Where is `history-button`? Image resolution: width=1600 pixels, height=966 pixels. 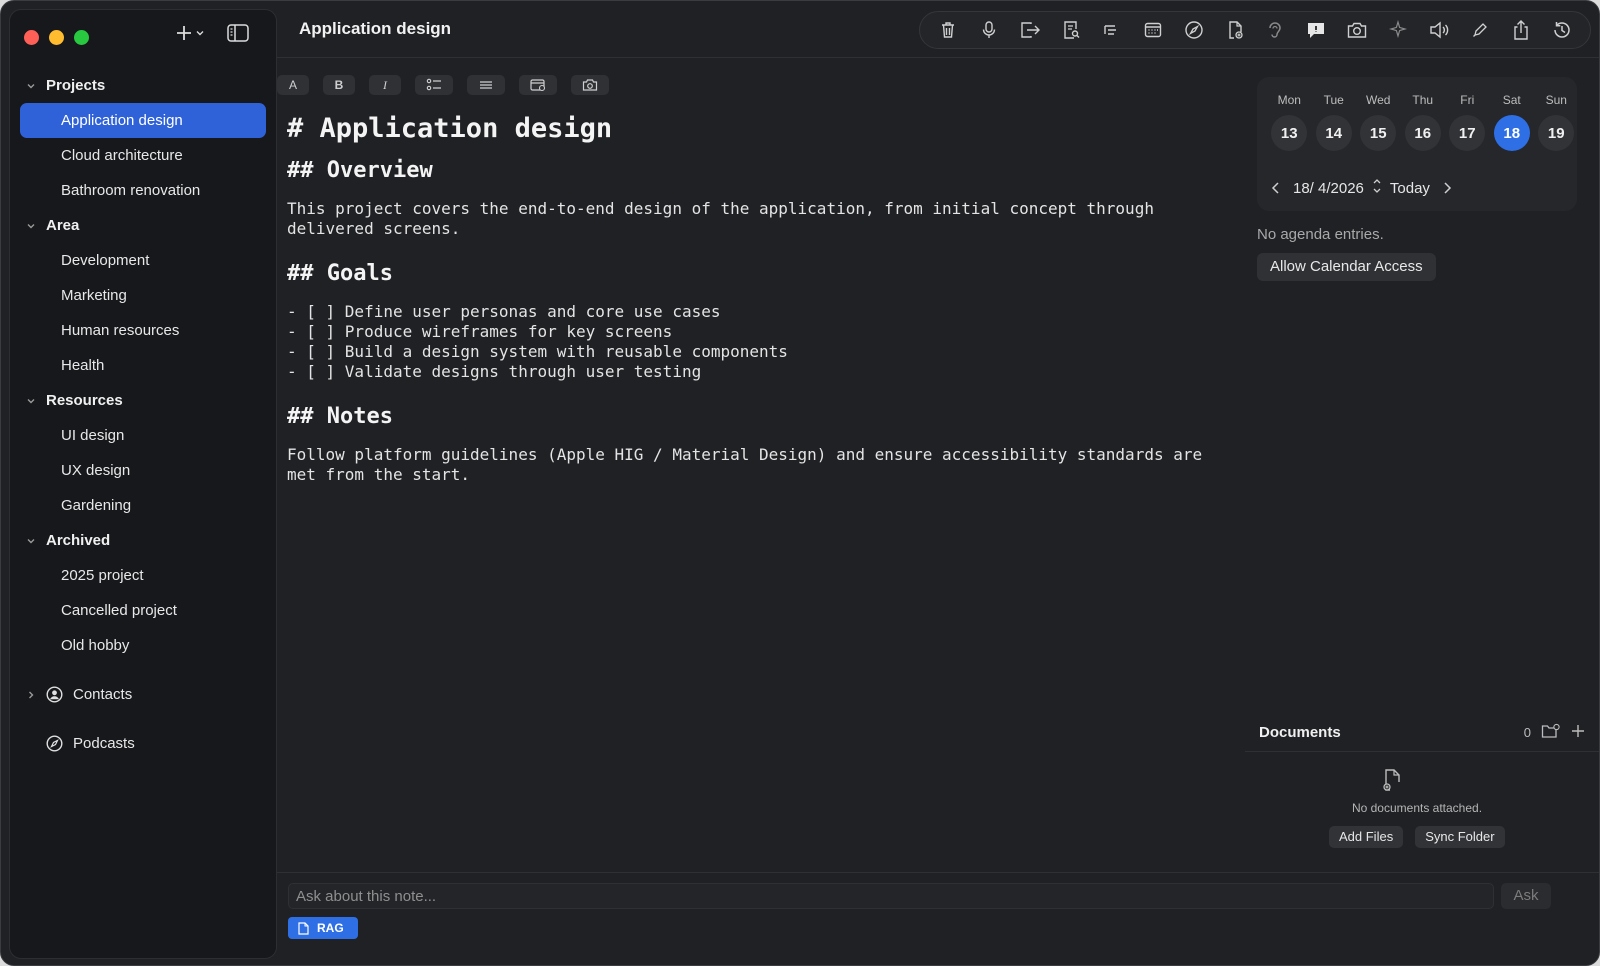
history-button is located at coordinates (1562, 30).